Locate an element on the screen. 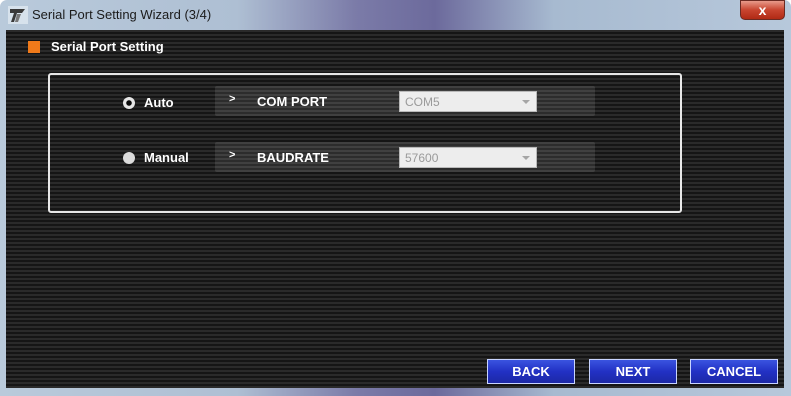 This screenshot has width=791, height=396. baudrate-label: BAUDRATE is located at coordinates (293, 157).